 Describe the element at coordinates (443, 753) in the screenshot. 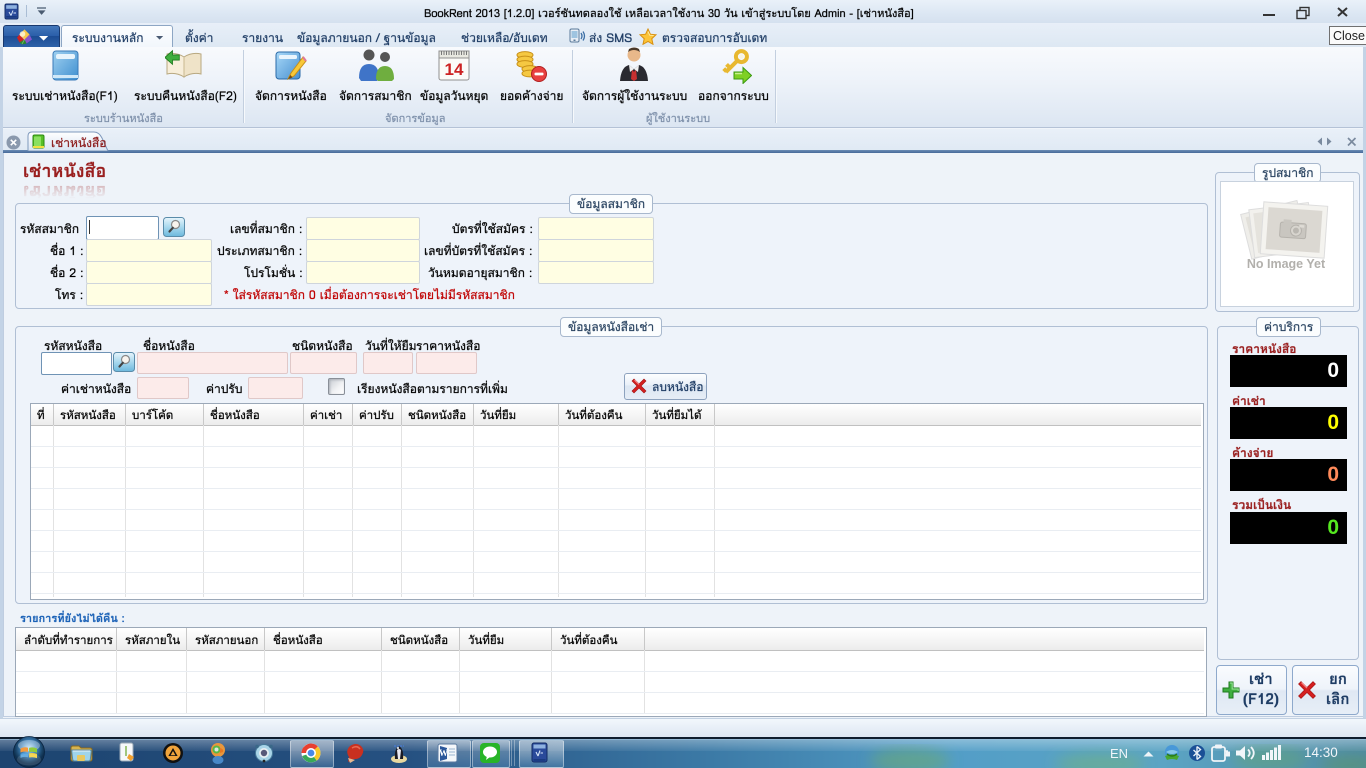

I see `svg-text: W` at that location.